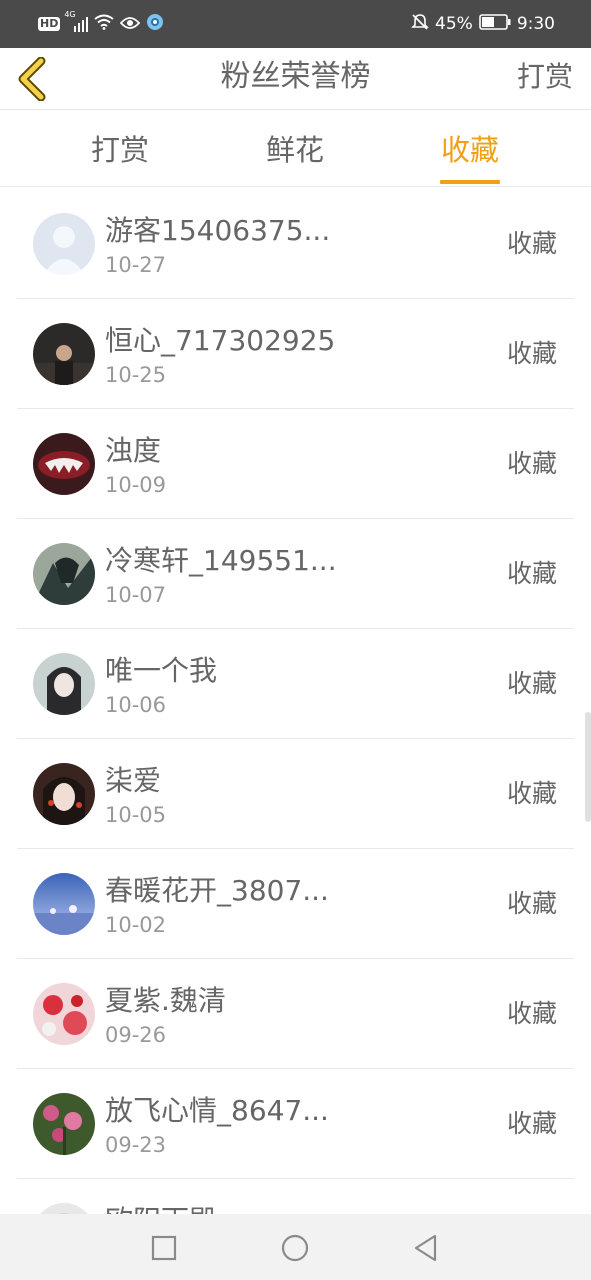  I want to click on home-button, so click(295, 1248).